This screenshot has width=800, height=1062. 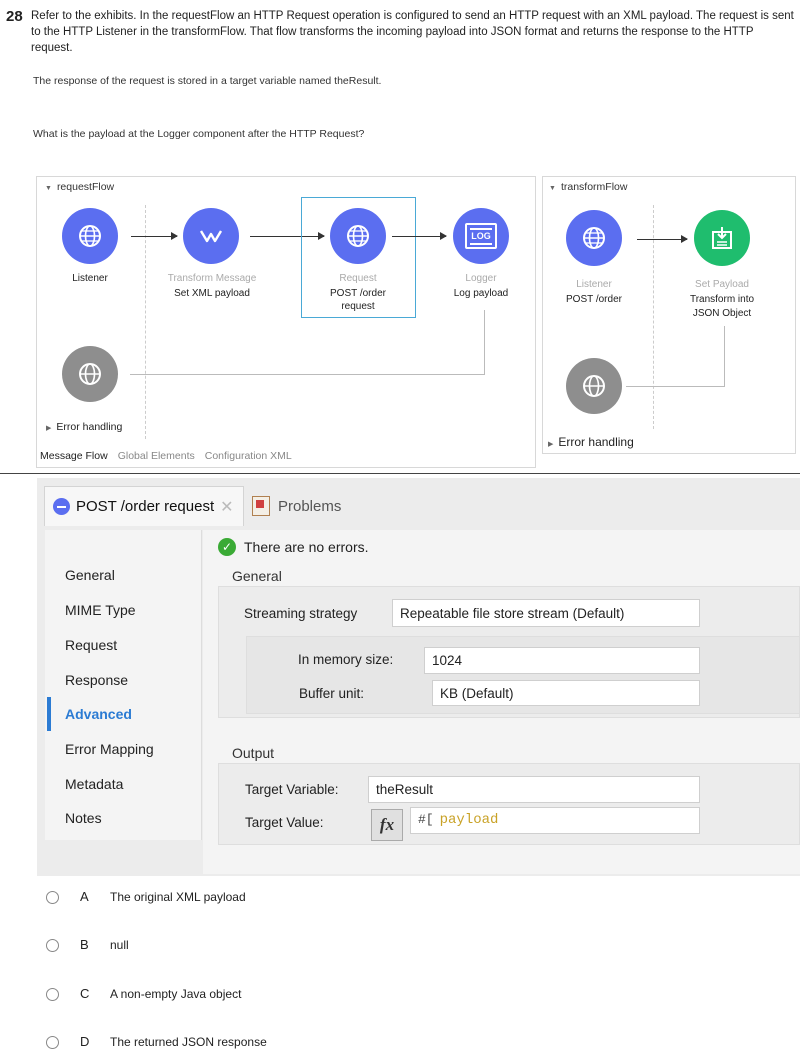 I want to click on transform-label: Set XML payload, so click(x=212, y=293).